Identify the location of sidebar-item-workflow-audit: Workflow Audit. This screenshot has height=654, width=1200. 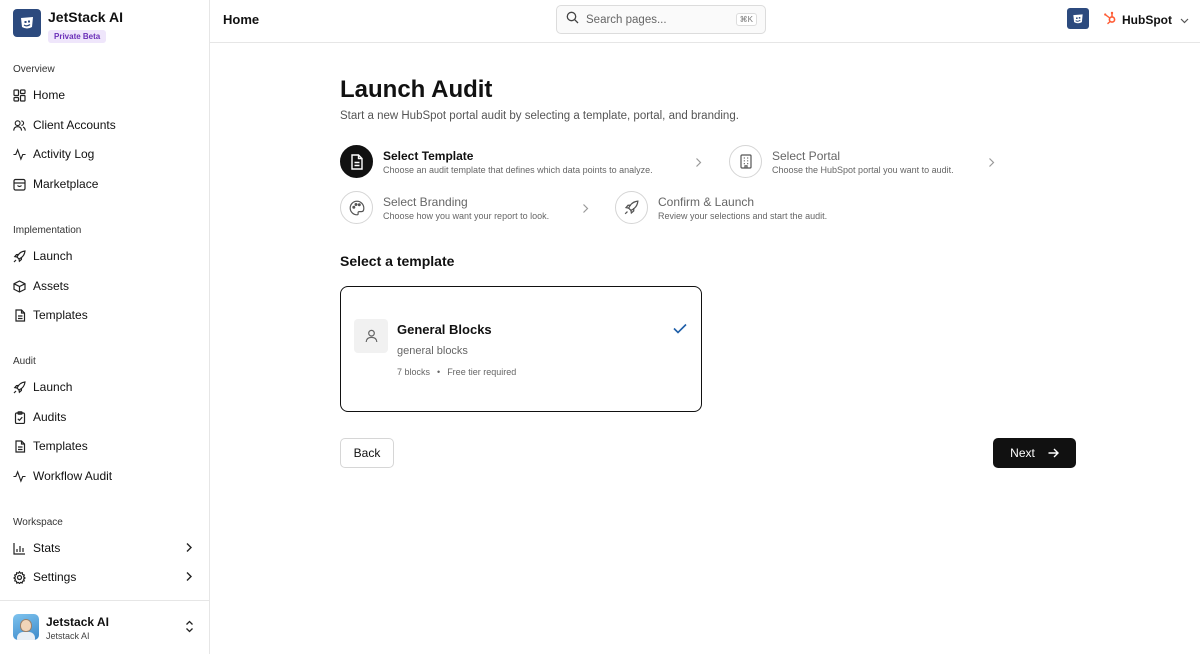
(105, 476).